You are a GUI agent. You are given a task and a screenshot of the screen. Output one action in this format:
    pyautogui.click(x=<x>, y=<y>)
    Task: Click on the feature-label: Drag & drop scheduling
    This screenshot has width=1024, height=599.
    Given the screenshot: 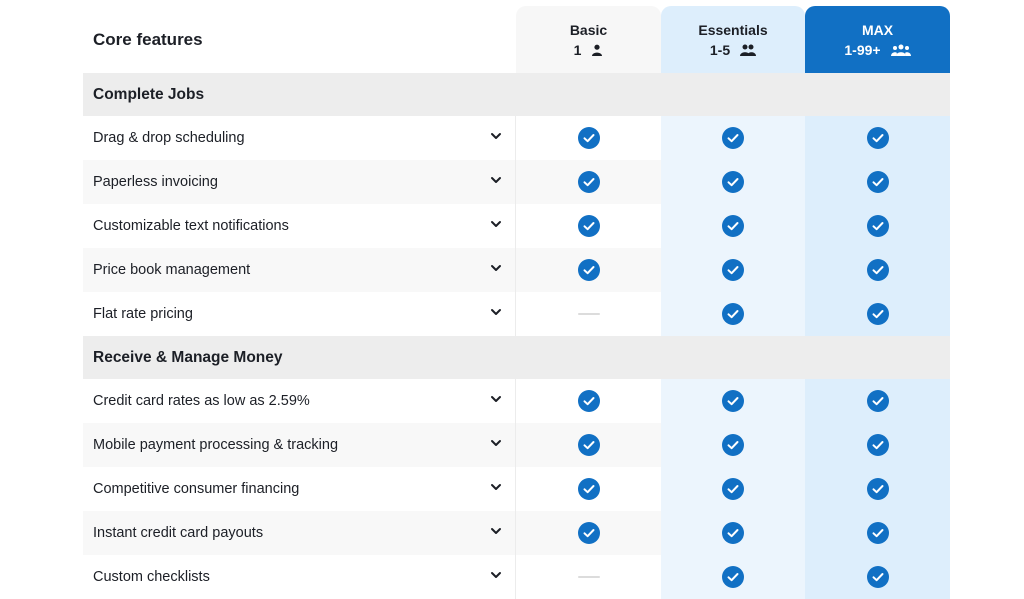 What is the action you would take?
    pyautogui.click(x=169, y=138)
    